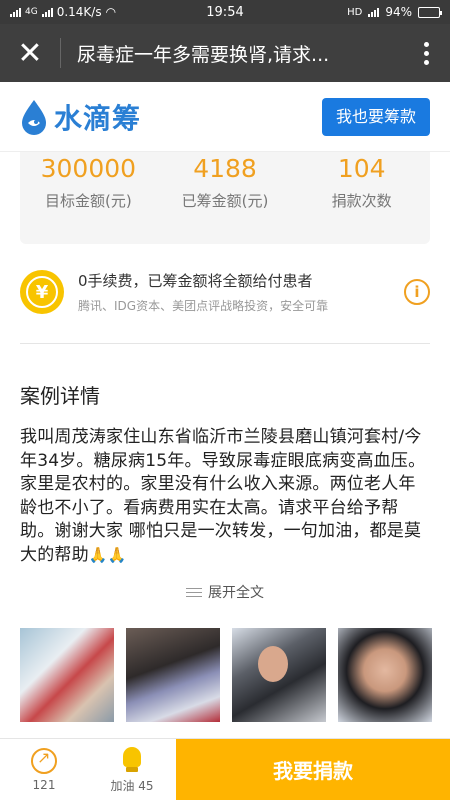  I want to click on wifi-icon: ◠, so click(111, 12).